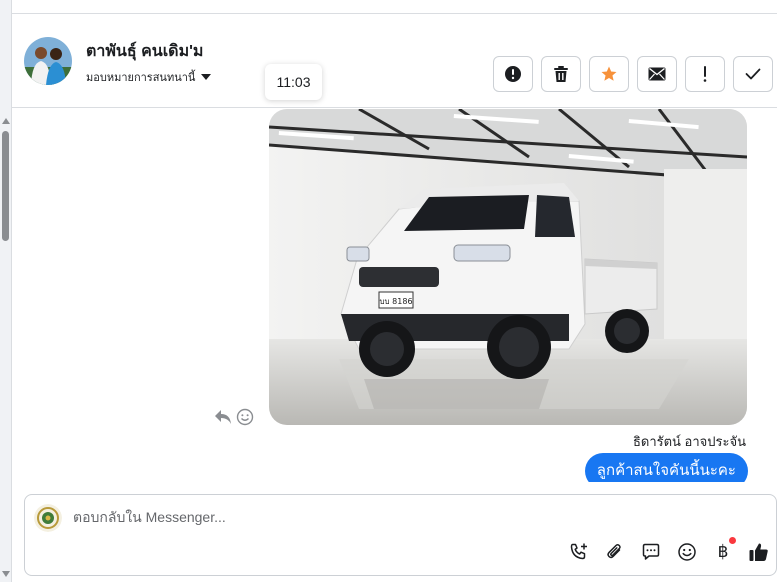  I want to click on scrollbar-thumb, so click(5, 186).